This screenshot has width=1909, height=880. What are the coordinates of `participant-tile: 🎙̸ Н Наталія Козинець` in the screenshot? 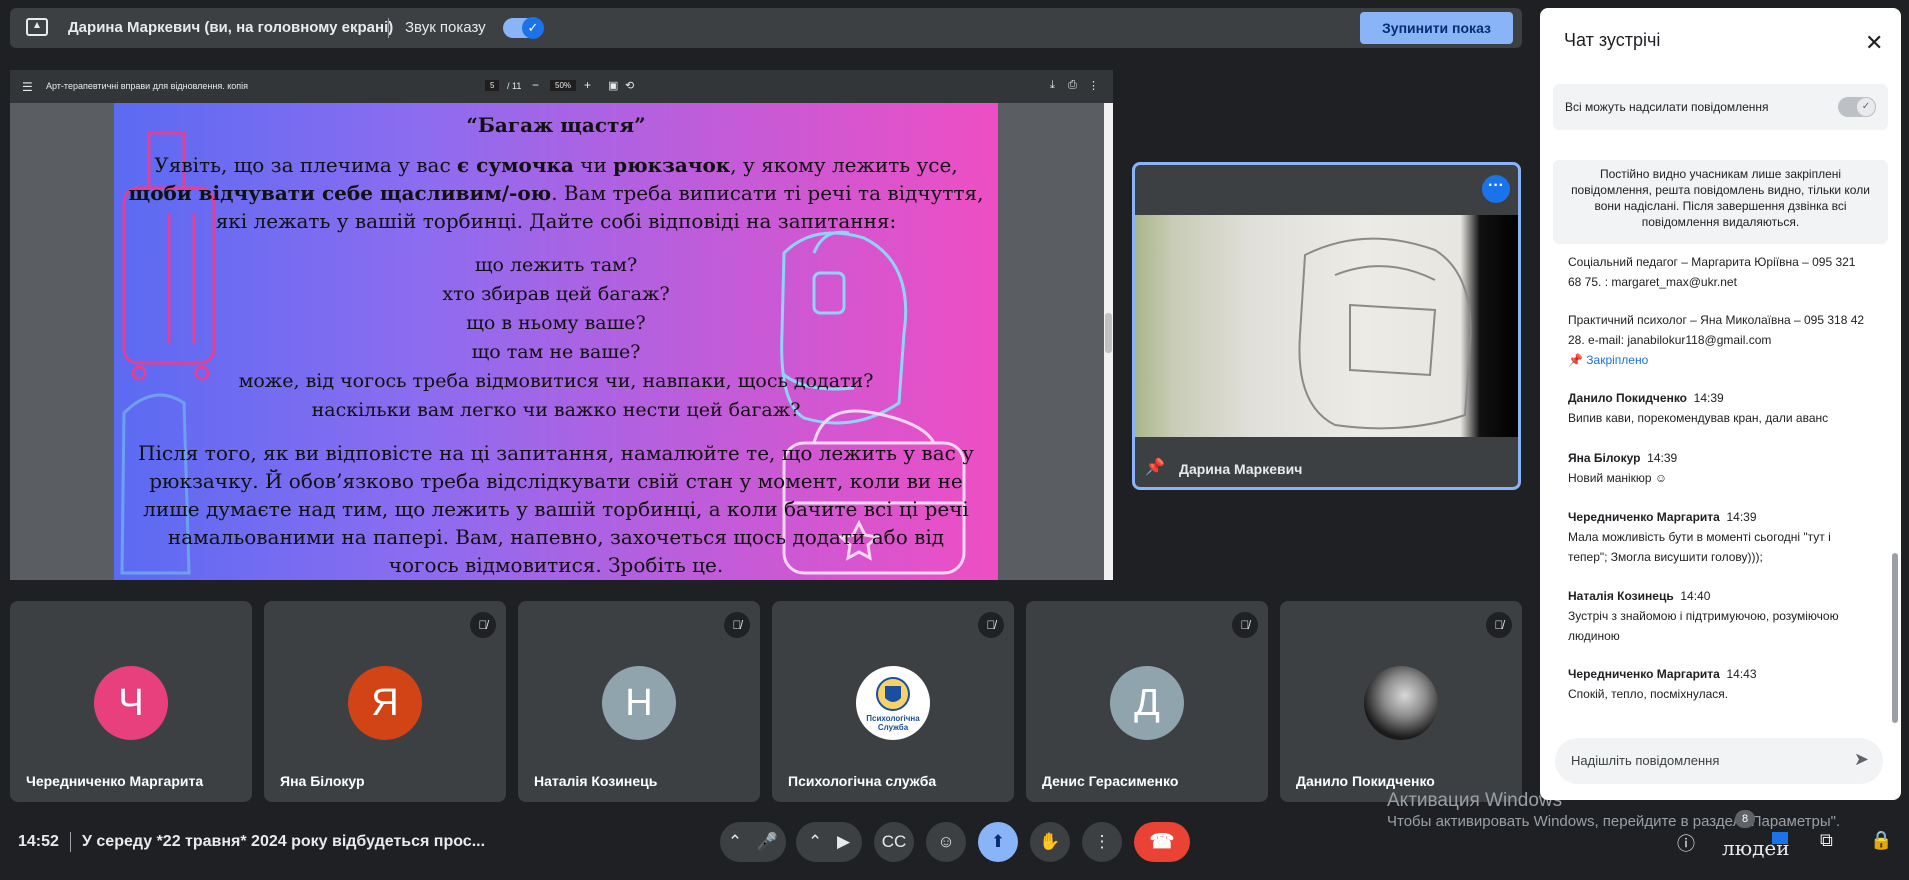 It's located at (639, 701).